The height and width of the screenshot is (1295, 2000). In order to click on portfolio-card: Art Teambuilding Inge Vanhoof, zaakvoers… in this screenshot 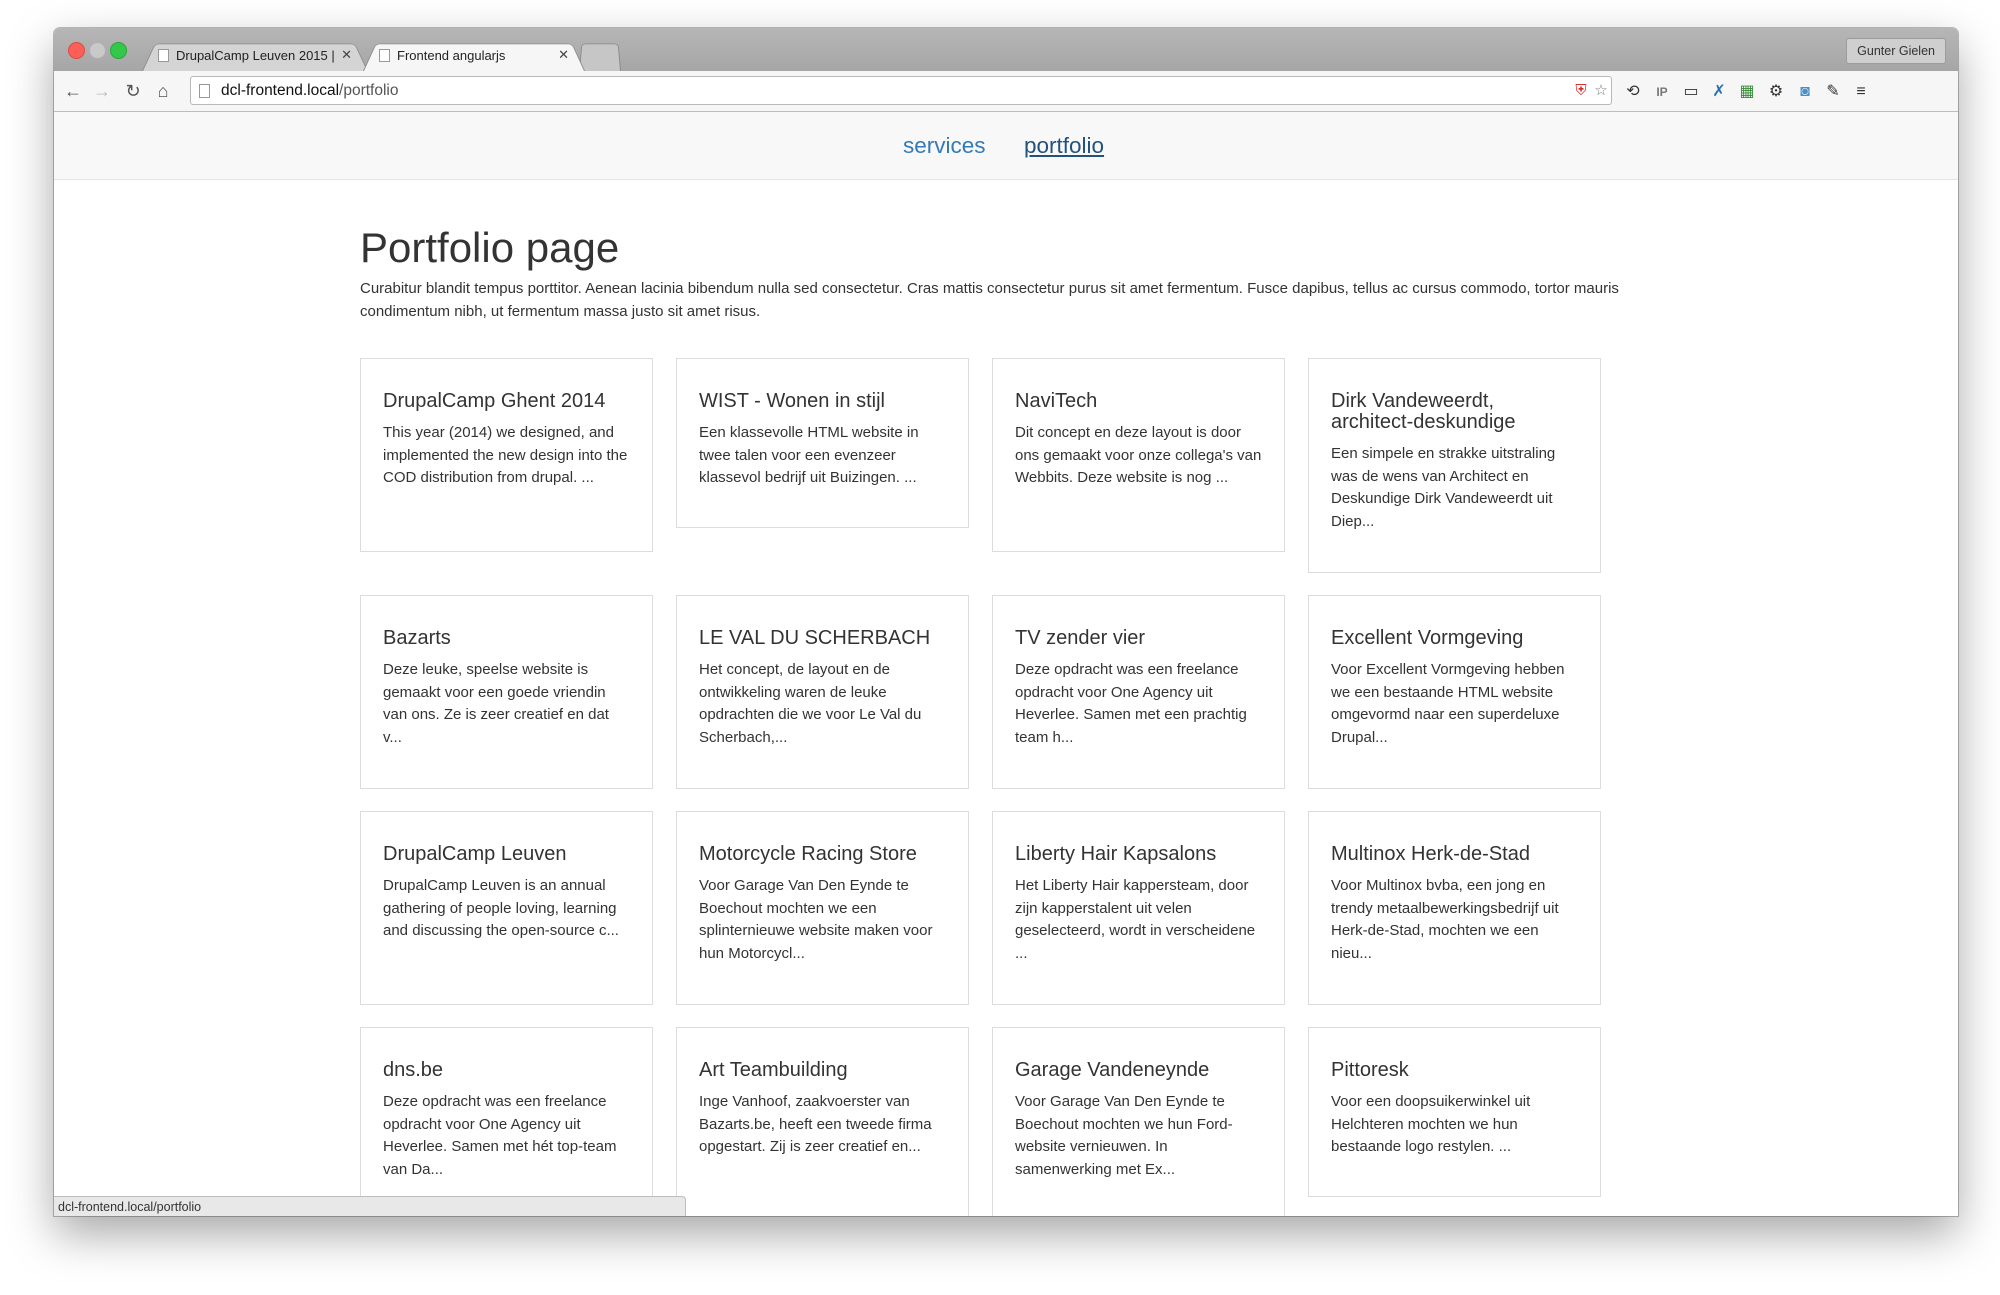, I will do `click(822, 1121)`.